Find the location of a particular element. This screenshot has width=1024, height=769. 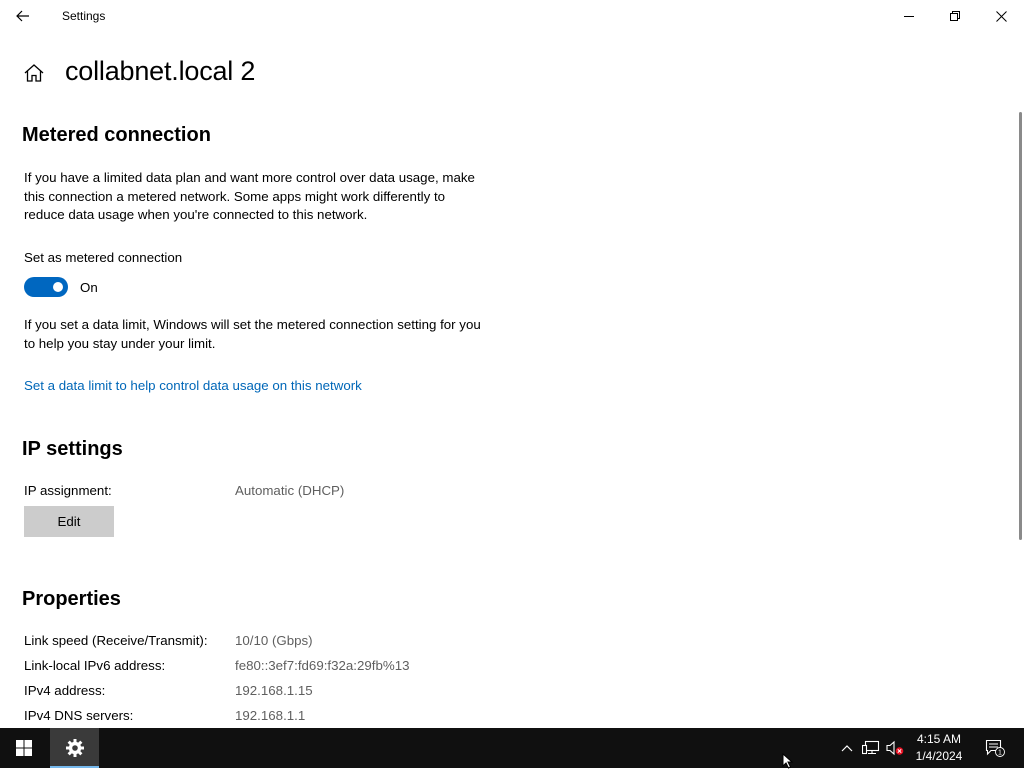

back-arrow-icon is located at coordinates (22, 16).